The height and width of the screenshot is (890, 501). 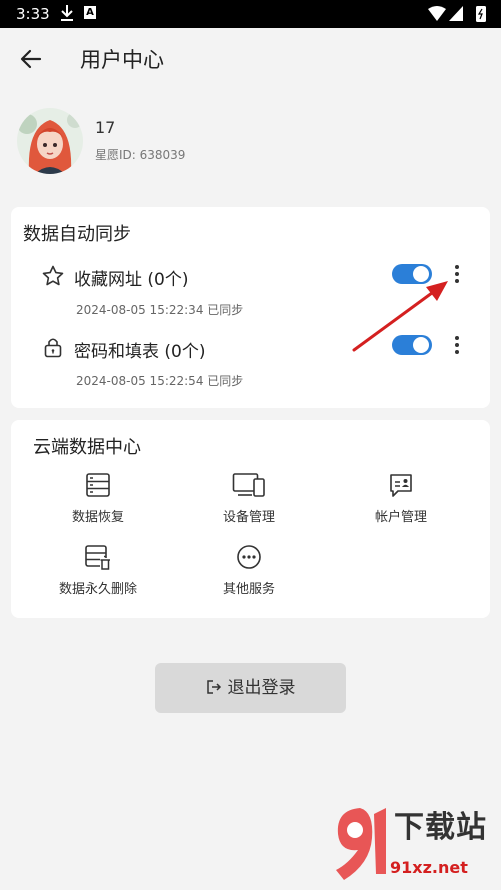 I want to click on auto-sync-title: 数据自动同步, so click(x=77, y=234).